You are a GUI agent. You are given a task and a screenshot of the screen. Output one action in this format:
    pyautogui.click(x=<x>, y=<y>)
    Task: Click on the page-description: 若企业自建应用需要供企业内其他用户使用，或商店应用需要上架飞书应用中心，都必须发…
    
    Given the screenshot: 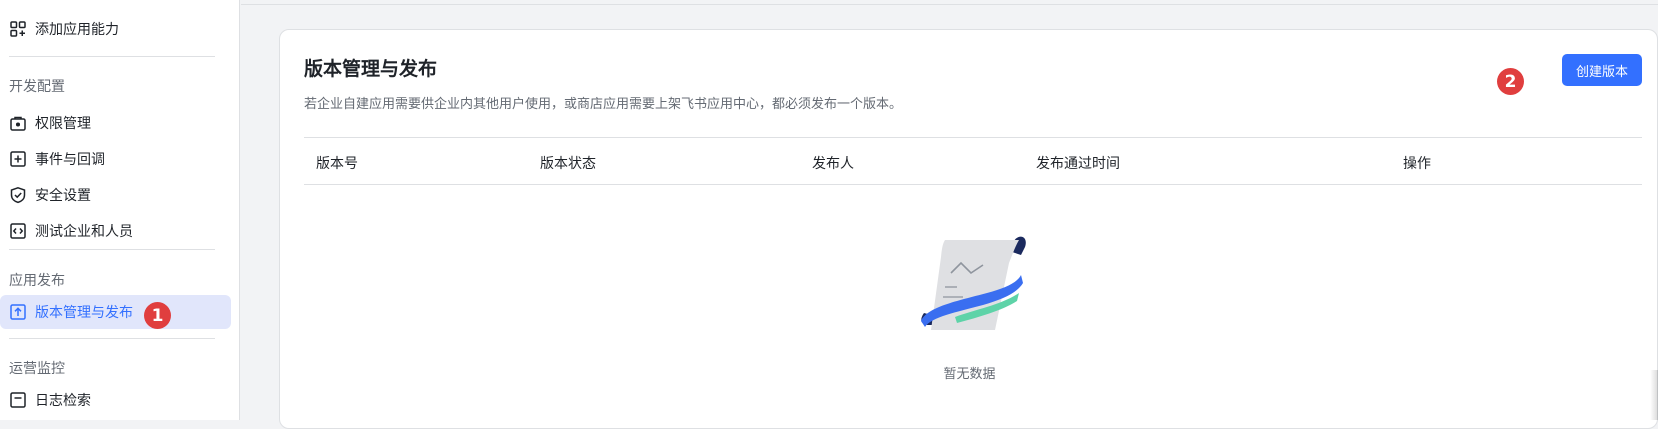 What is the action you would take?
    pyautogui.click(x=603, y=104)
    